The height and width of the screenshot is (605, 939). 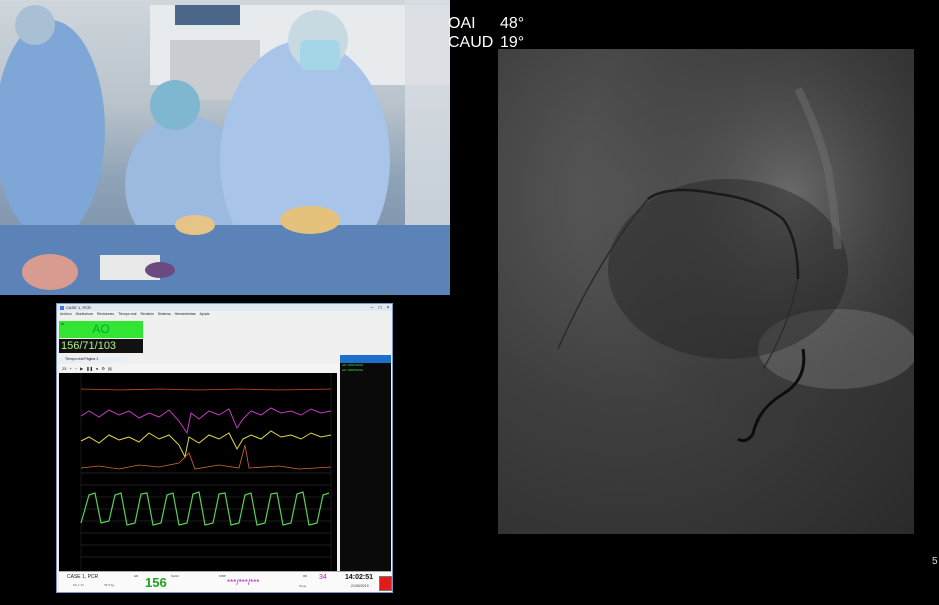 I want to click on hr-label: HR, so click(x=136, y=576).